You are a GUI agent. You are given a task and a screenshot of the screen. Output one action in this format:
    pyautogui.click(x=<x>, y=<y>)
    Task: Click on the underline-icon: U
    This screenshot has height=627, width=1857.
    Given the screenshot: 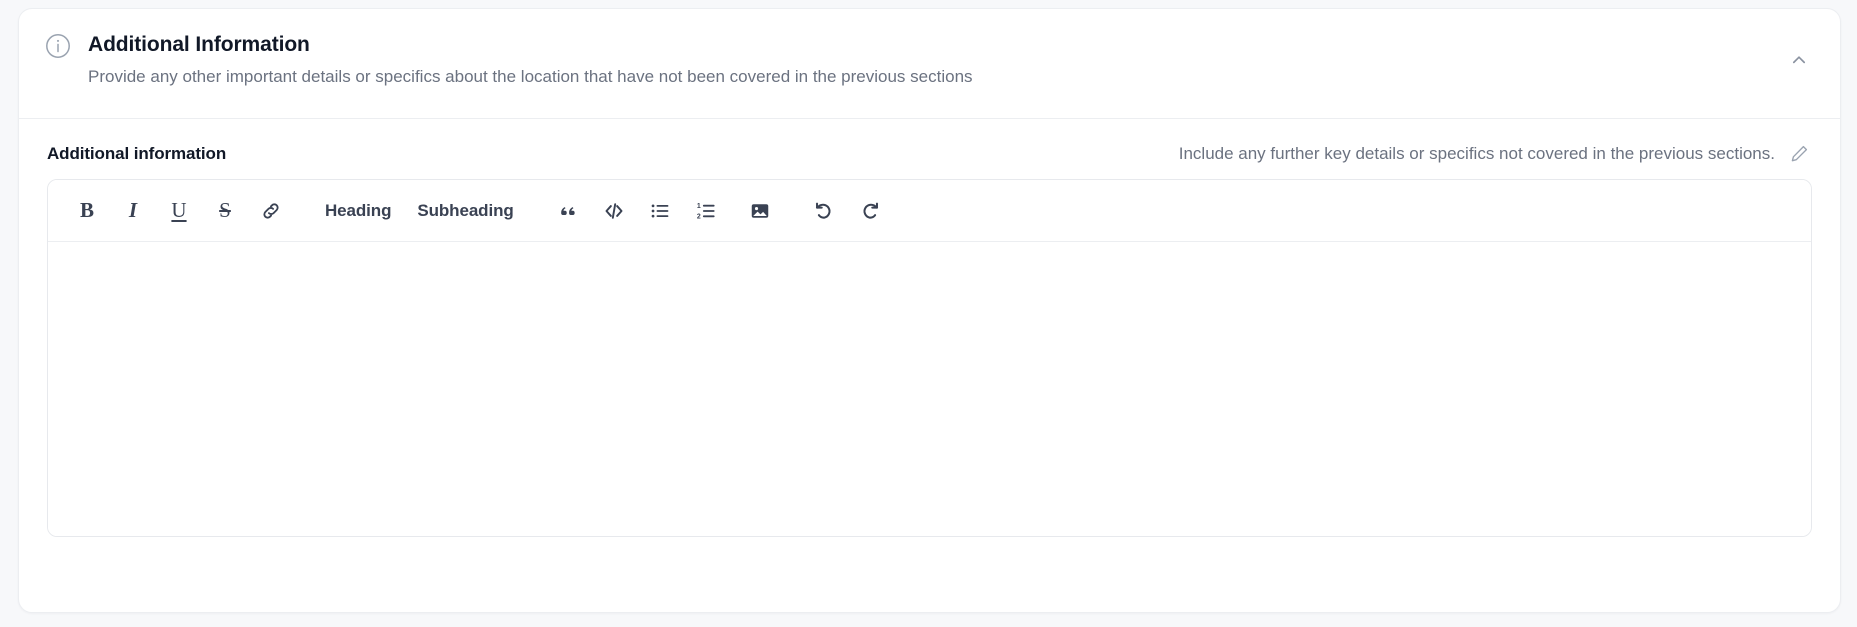 What is the action you would take?
    pyautogui.click(x=179, y=210)
    